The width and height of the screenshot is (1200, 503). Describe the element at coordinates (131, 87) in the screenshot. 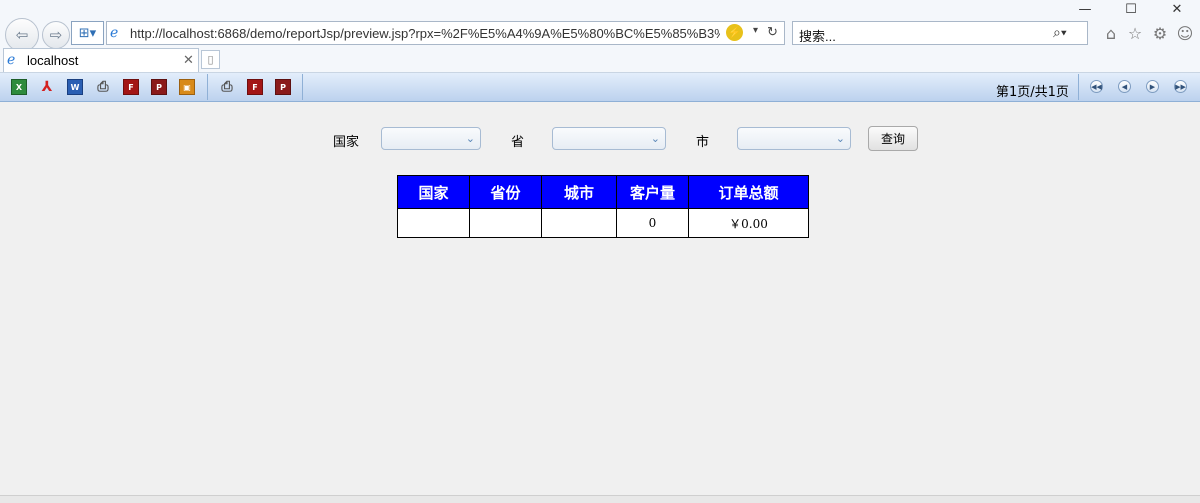

I see `print-flash-icon: F` at that location.